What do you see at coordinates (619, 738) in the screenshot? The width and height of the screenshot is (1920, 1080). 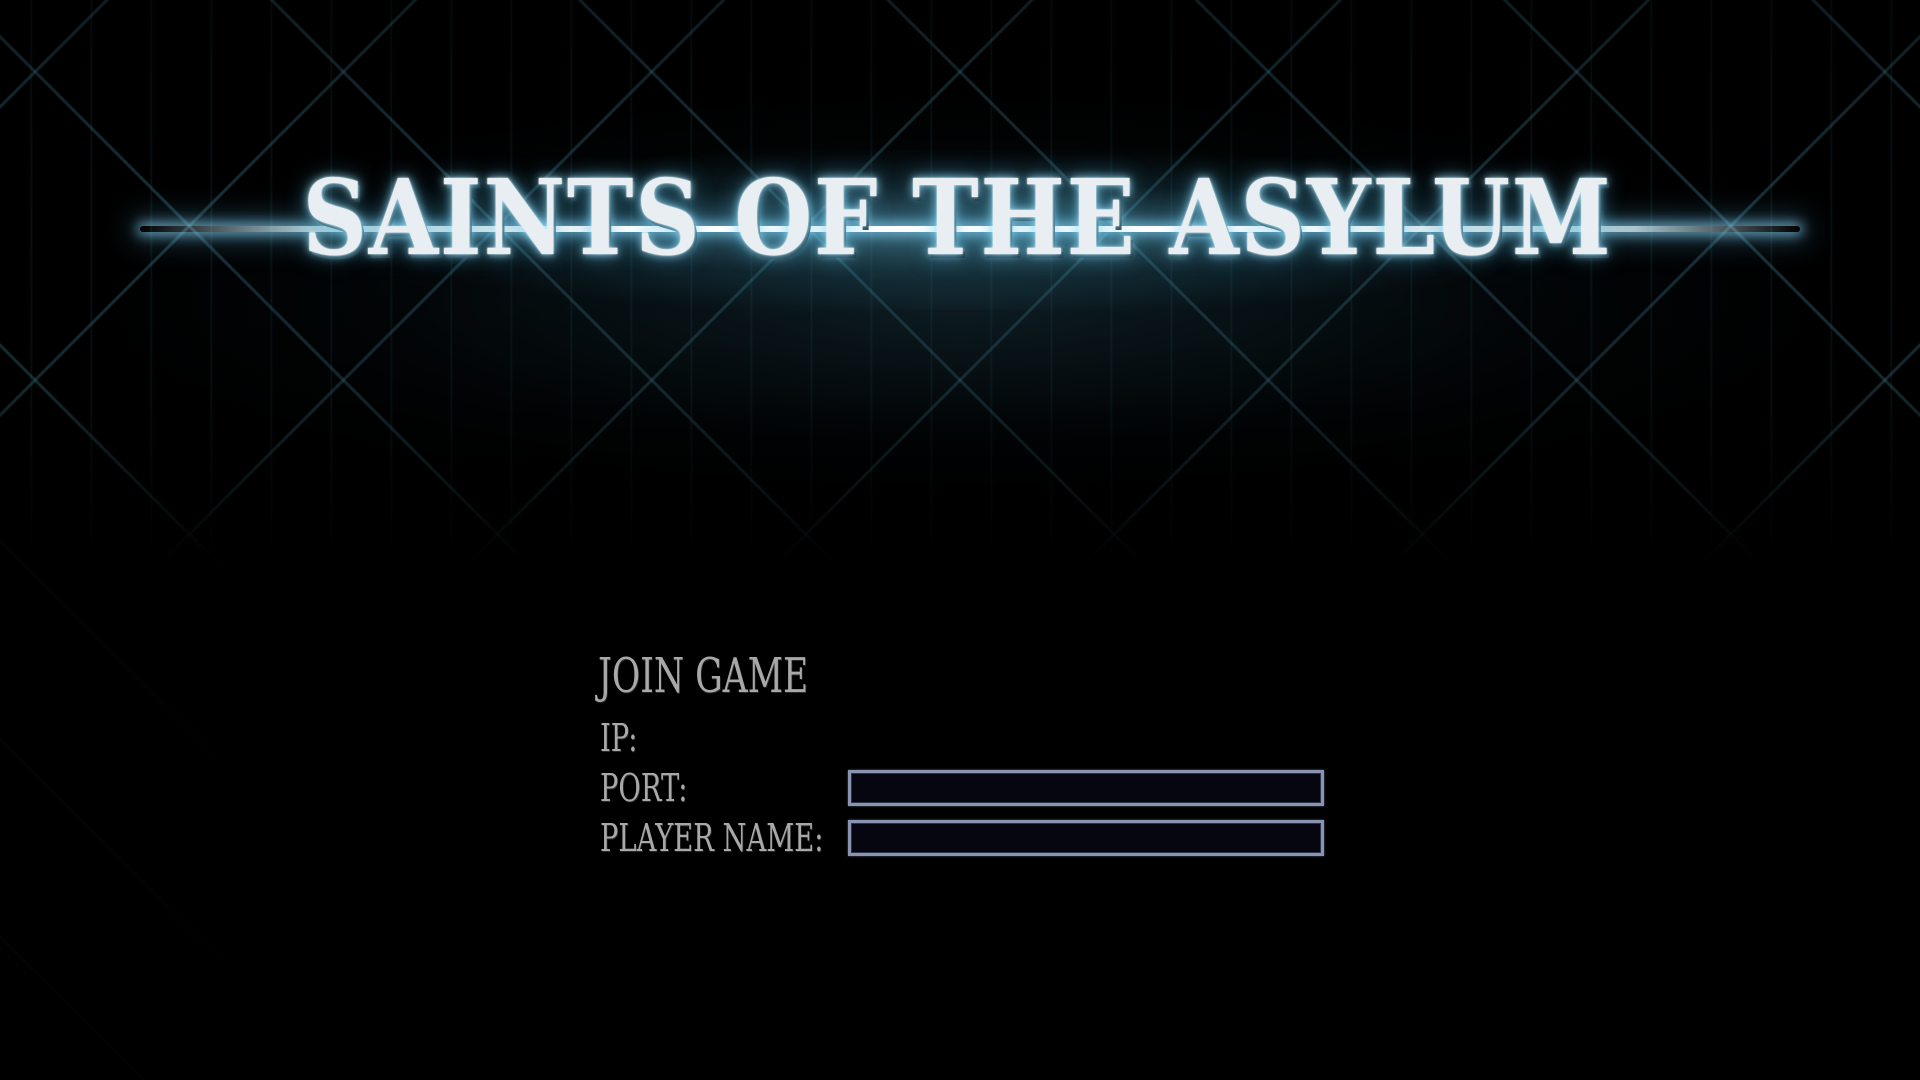 I see `ip-label: IP:` at bounding box center [619, 738].